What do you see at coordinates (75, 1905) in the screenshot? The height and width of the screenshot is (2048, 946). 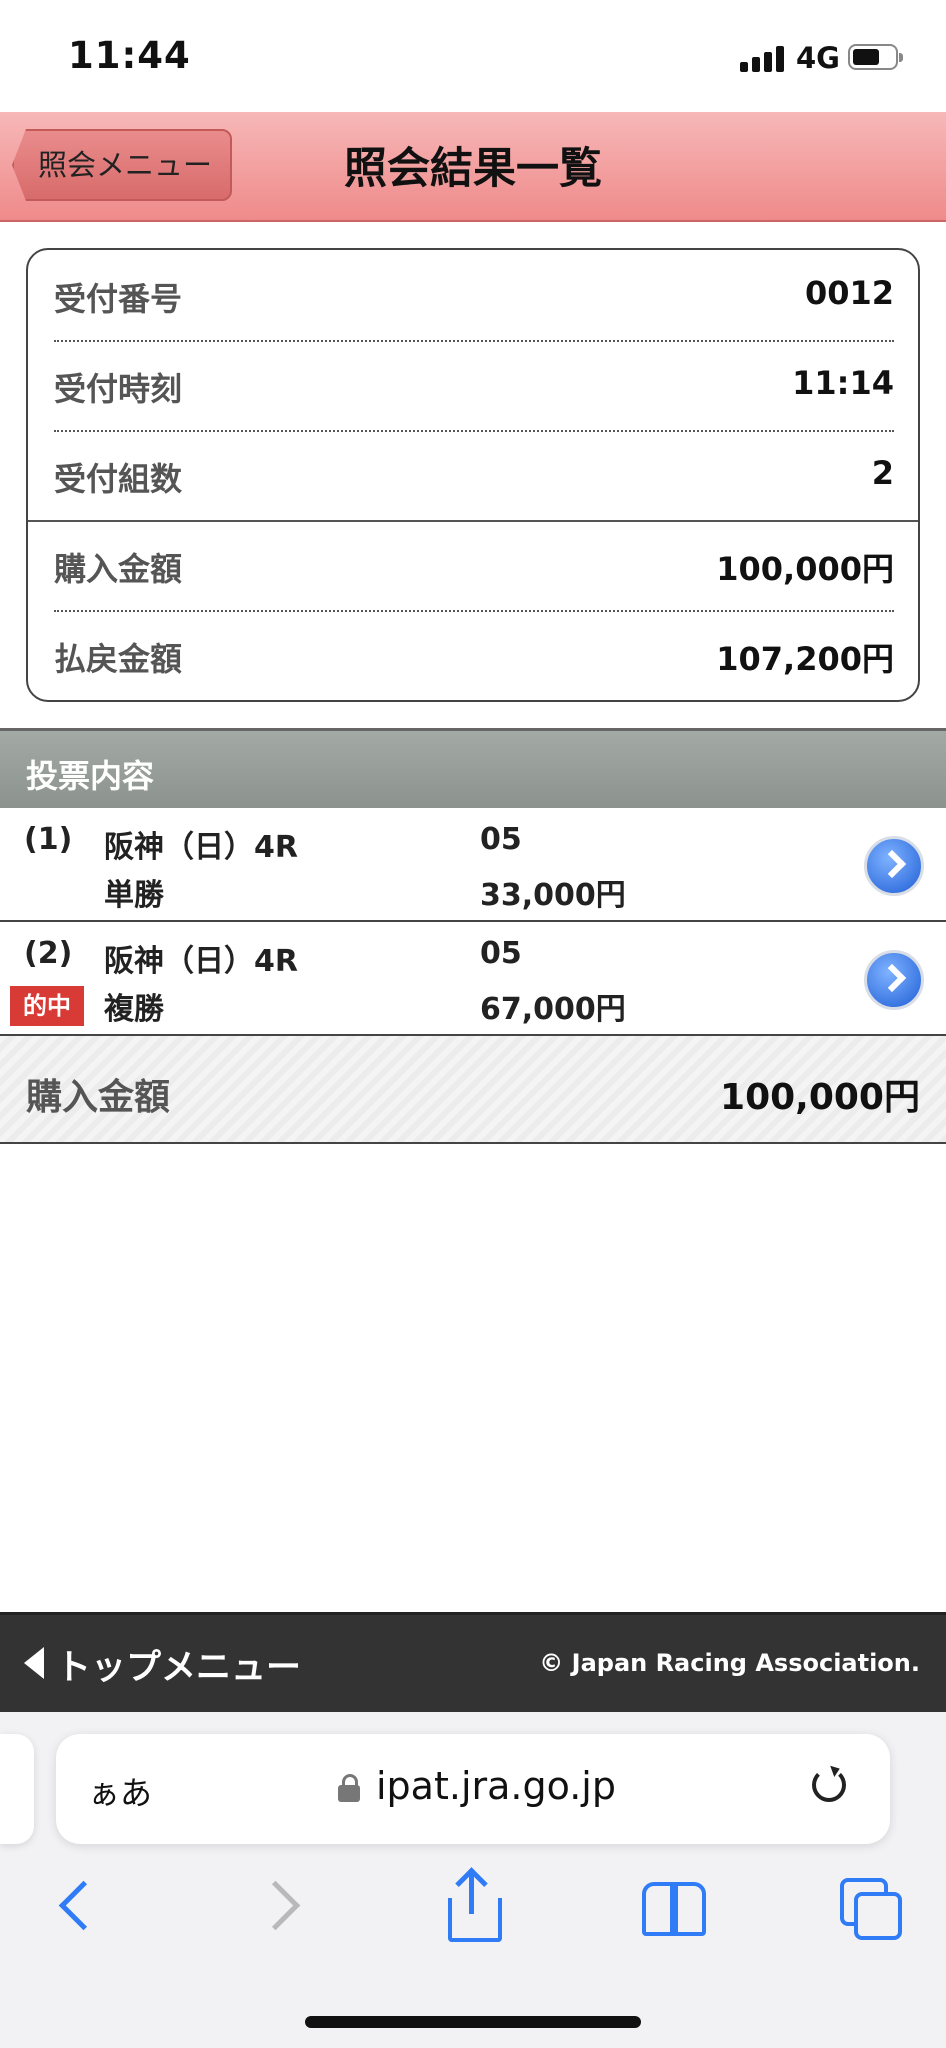 I see `back-arrow-icon` at bounding box center [75, 1905].